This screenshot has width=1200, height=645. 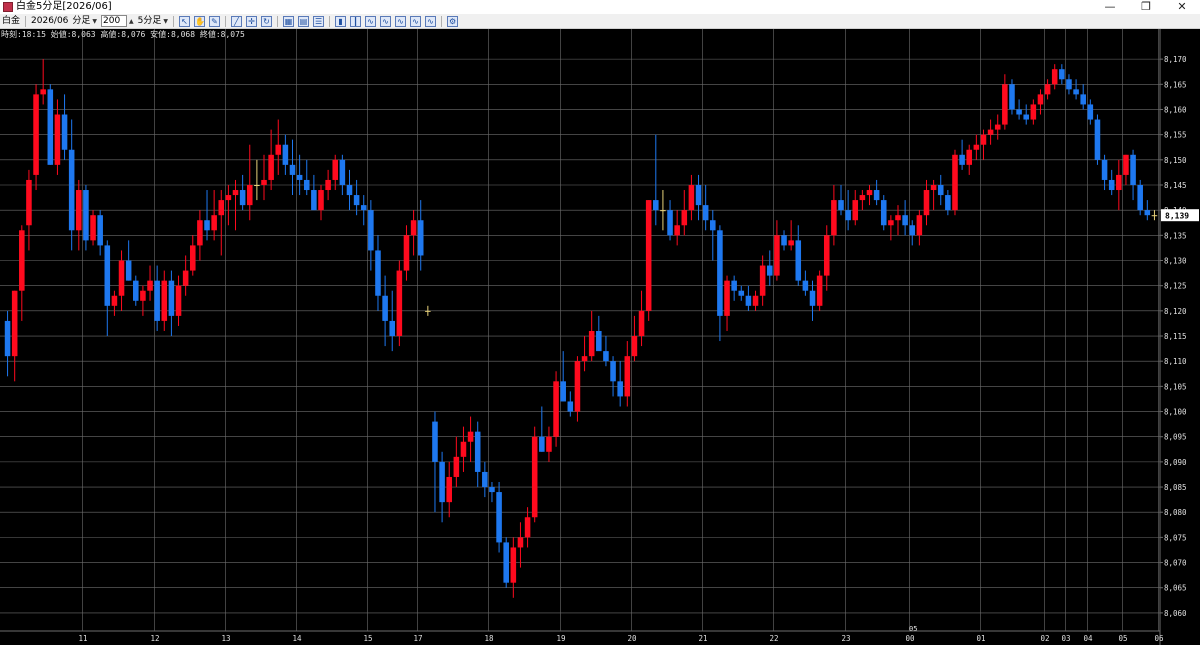 I want to click on refresh-icon: ↻, so click(x=267, y=21).